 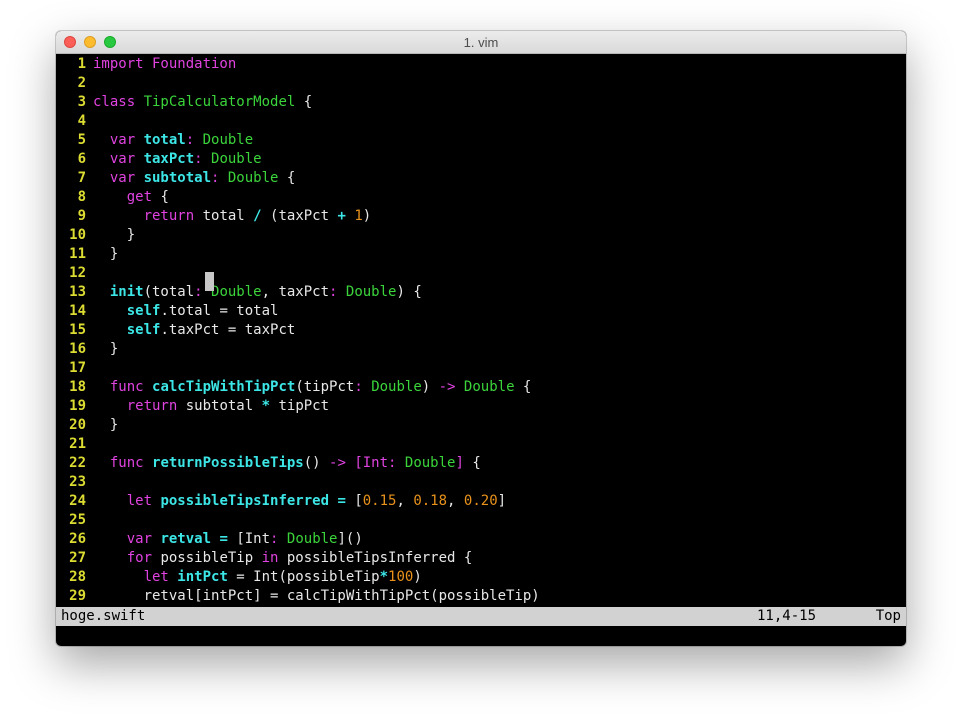 I want to click on code-line: 28 let intPct = Int(possibleTip*100), so click(x=481, y=577).